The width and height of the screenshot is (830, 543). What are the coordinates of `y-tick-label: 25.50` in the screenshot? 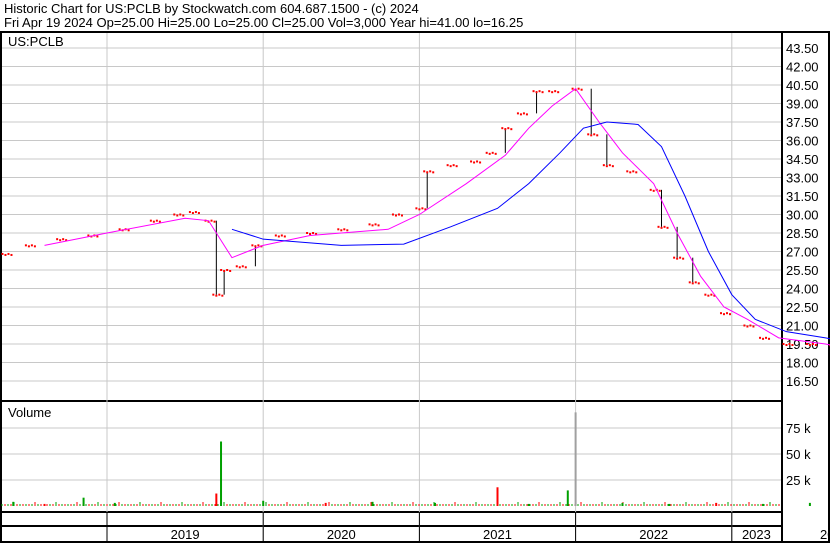 It's located at (802, 270).